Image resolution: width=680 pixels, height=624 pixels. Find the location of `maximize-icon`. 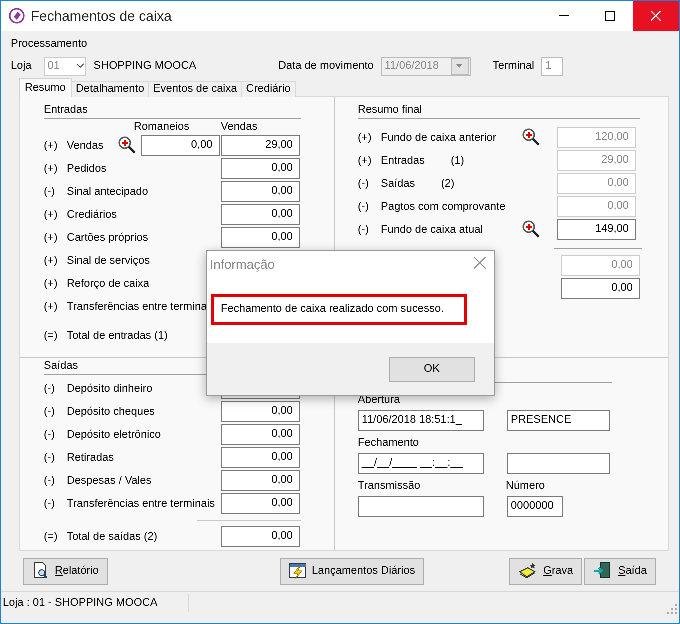

maximize-icon is located at coordinates (610, 16).